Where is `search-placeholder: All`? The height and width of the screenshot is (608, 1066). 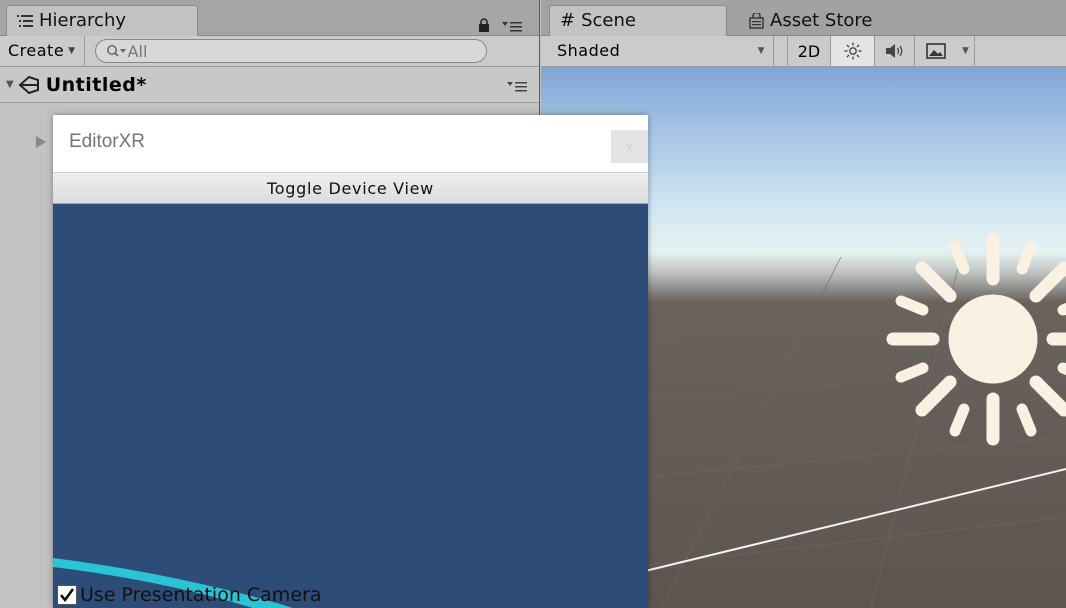
search-placeholder: All is located at coordinates (137, 51).